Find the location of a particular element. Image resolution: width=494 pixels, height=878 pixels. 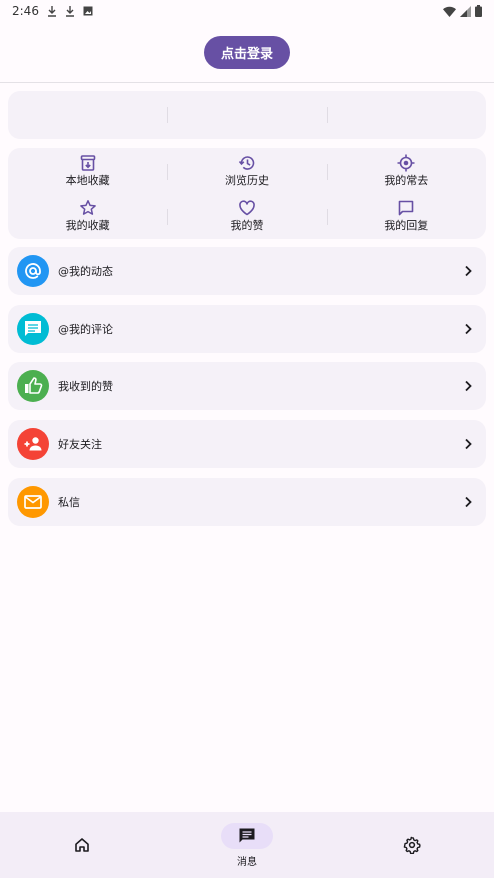

bottom-nav: 消息 is located at coordinates (247, 845).